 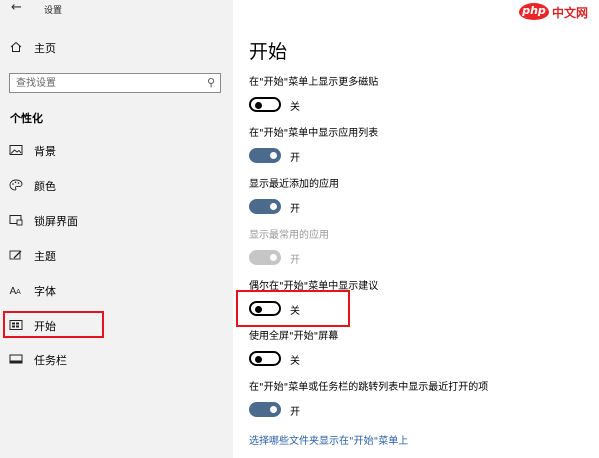 What do you see at coordinates (314, 133) in the screenshot?
I see `setting-label: 在"开始"菜单中显示应用列表` at bounding box center [314, 133].